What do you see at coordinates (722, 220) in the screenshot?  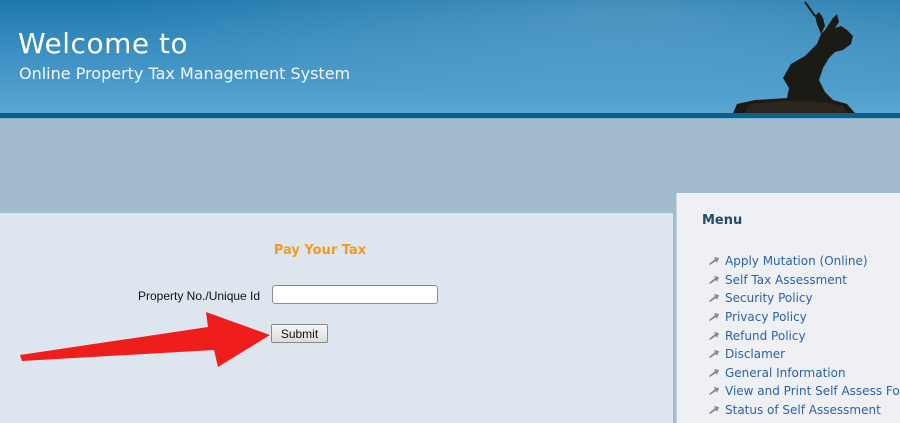 I see `menu-heading: Menu` at bounding box center [722, 220].